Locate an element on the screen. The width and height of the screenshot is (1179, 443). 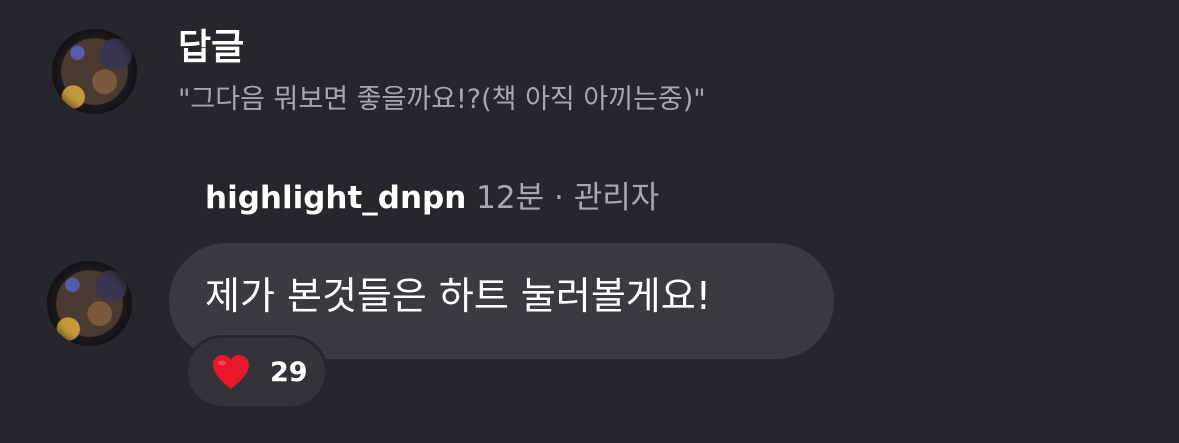
role-badge: 관리자 is located at coordinates (616, 198).